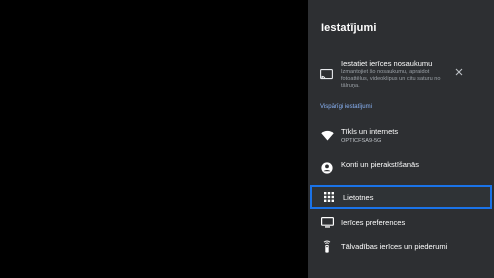 The width and height of the screenshot is (494, 278). Describe the element at coordinates (361, 141) in the screenshot. I see `settings-item-subtitle: OPTICFSA9-5G` at that location.